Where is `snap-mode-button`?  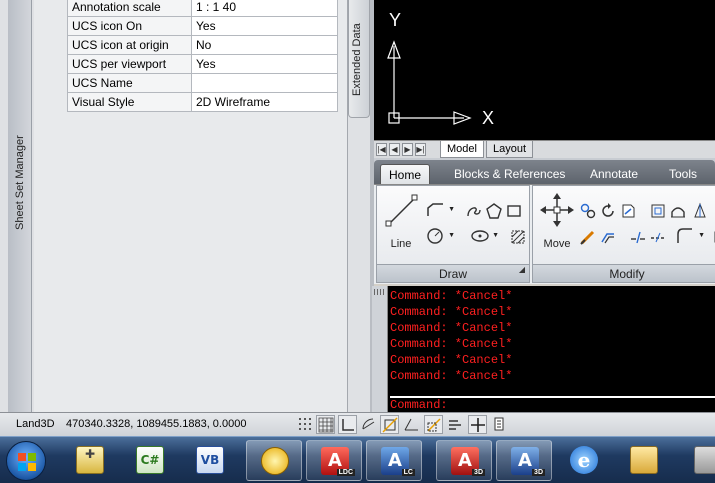 snap-mode-button is located at coordinates (305, 424).